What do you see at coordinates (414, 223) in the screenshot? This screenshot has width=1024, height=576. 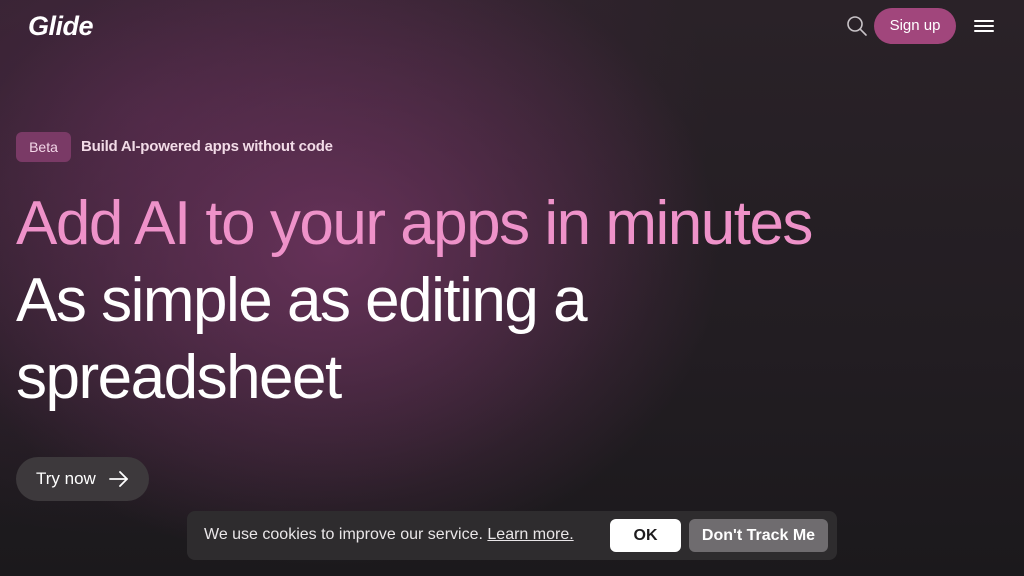 I see `headline-accent: Add AI to your apps in minutes` at bounding box center [414, 223].